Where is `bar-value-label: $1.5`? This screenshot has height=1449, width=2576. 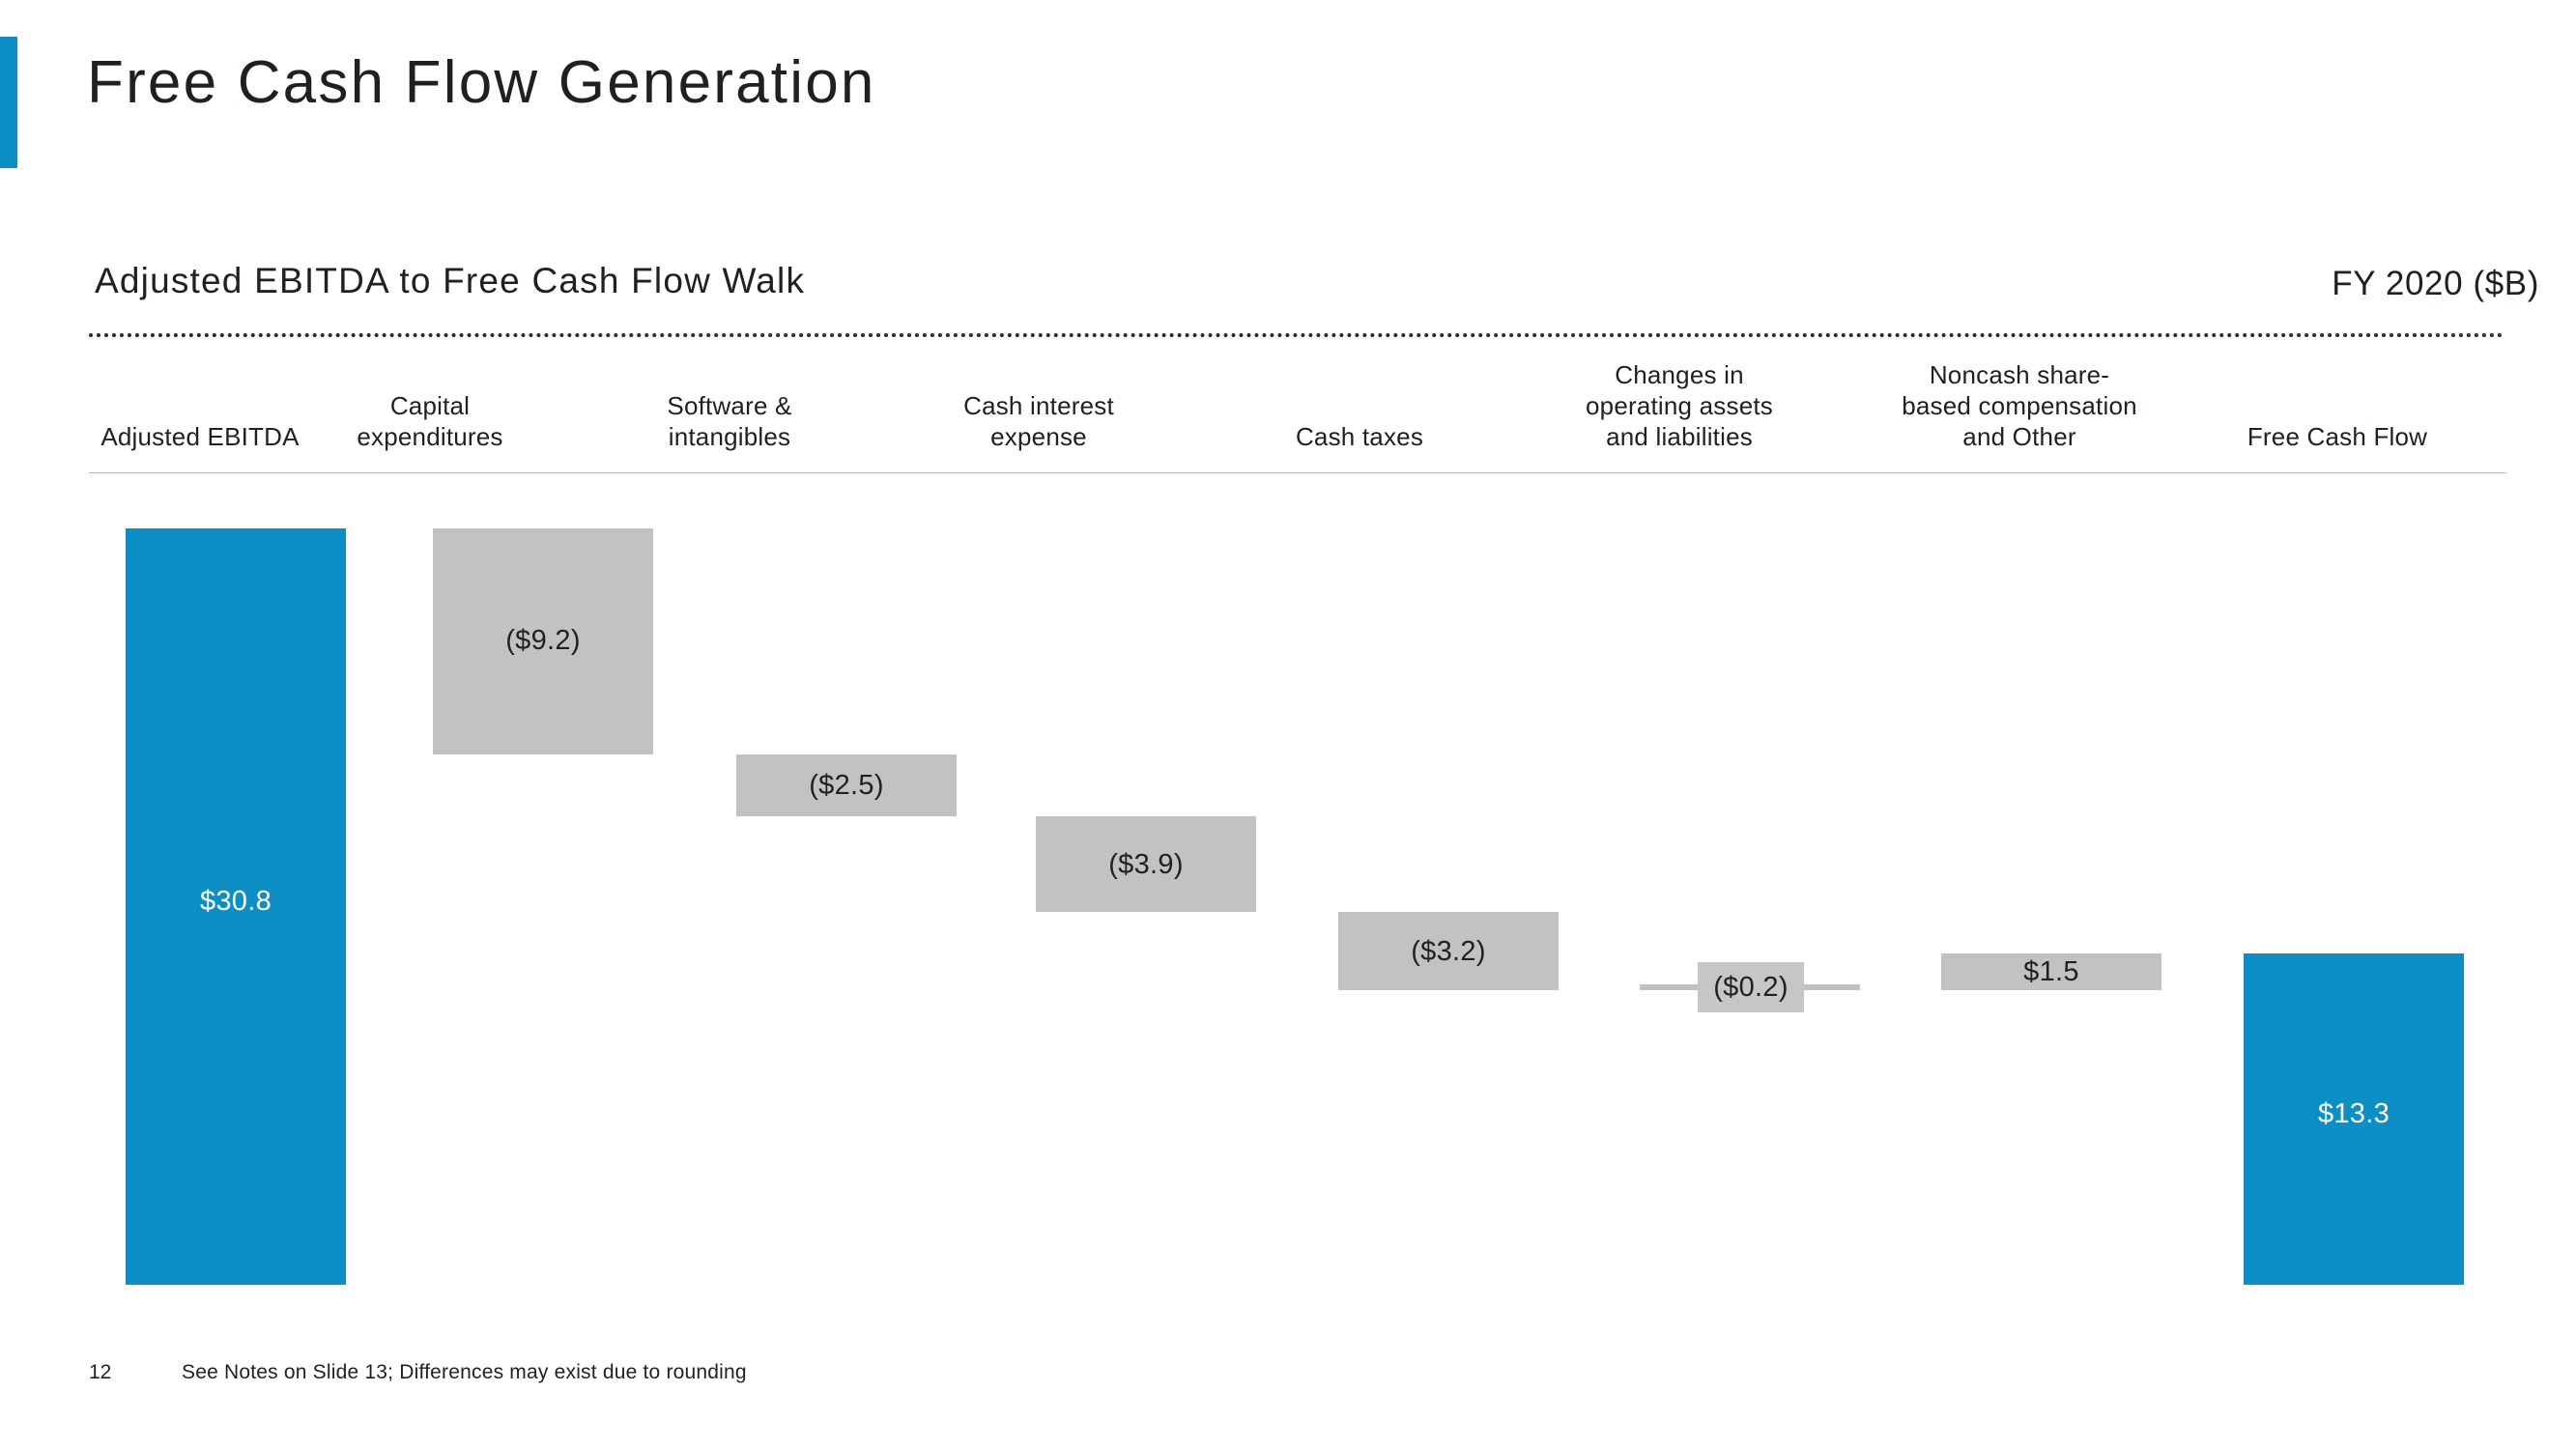
bar-value-label: $1.5 is located at coordinates (2051, 971).